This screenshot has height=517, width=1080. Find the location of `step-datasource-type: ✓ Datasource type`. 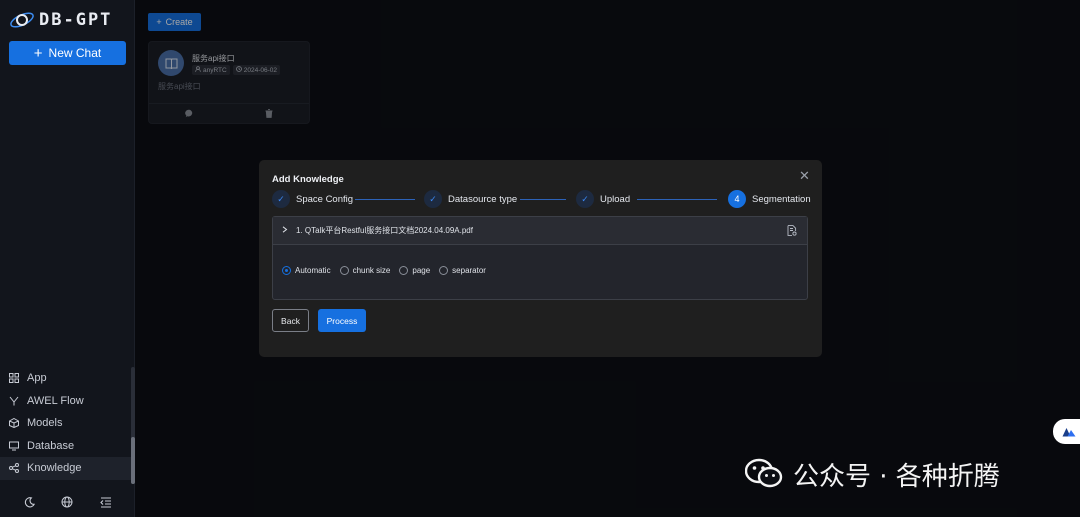

step-datasource-type: ✓ Datasource type is located at coordinates (470, 199).